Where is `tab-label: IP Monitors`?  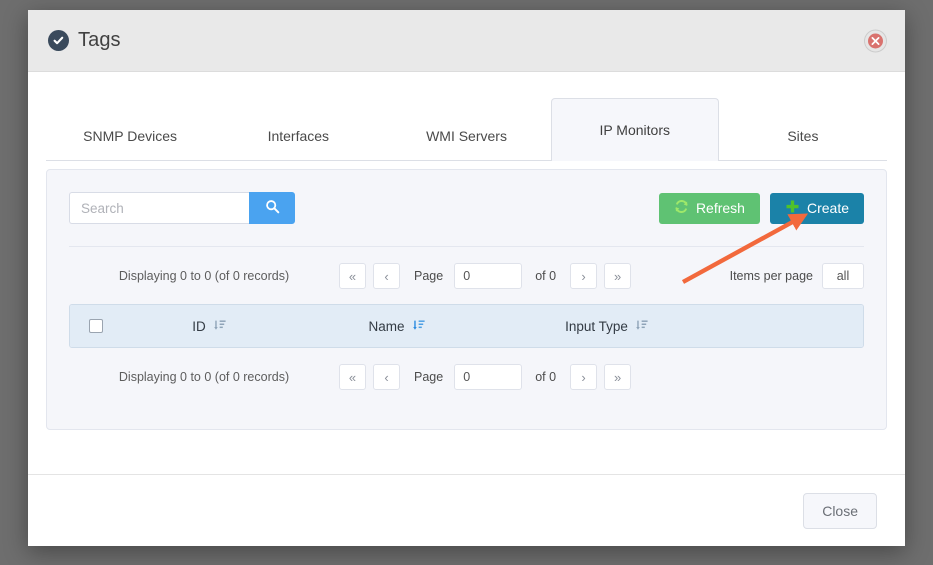 tab-label: IP Monitors is located at coordinates (634, 130).